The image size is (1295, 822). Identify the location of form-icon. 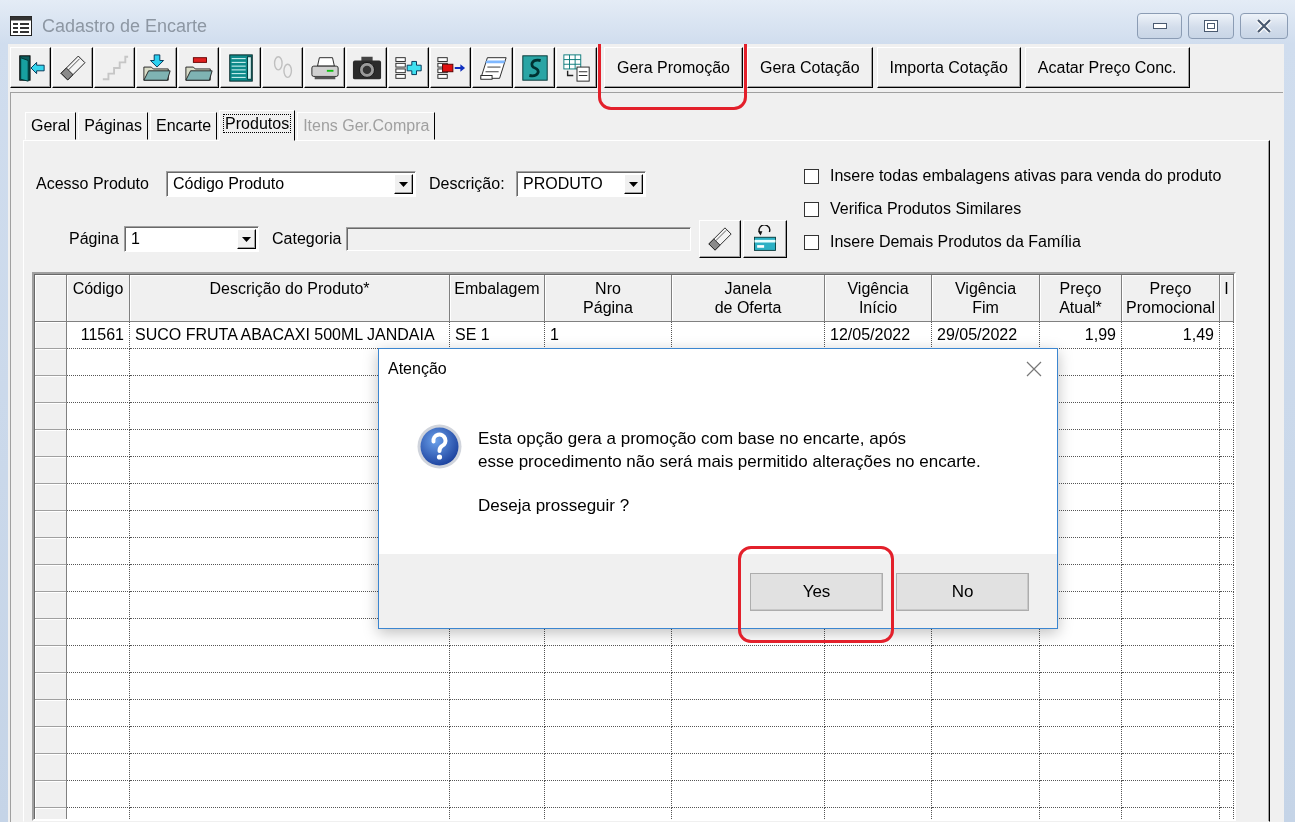
(21, 26).